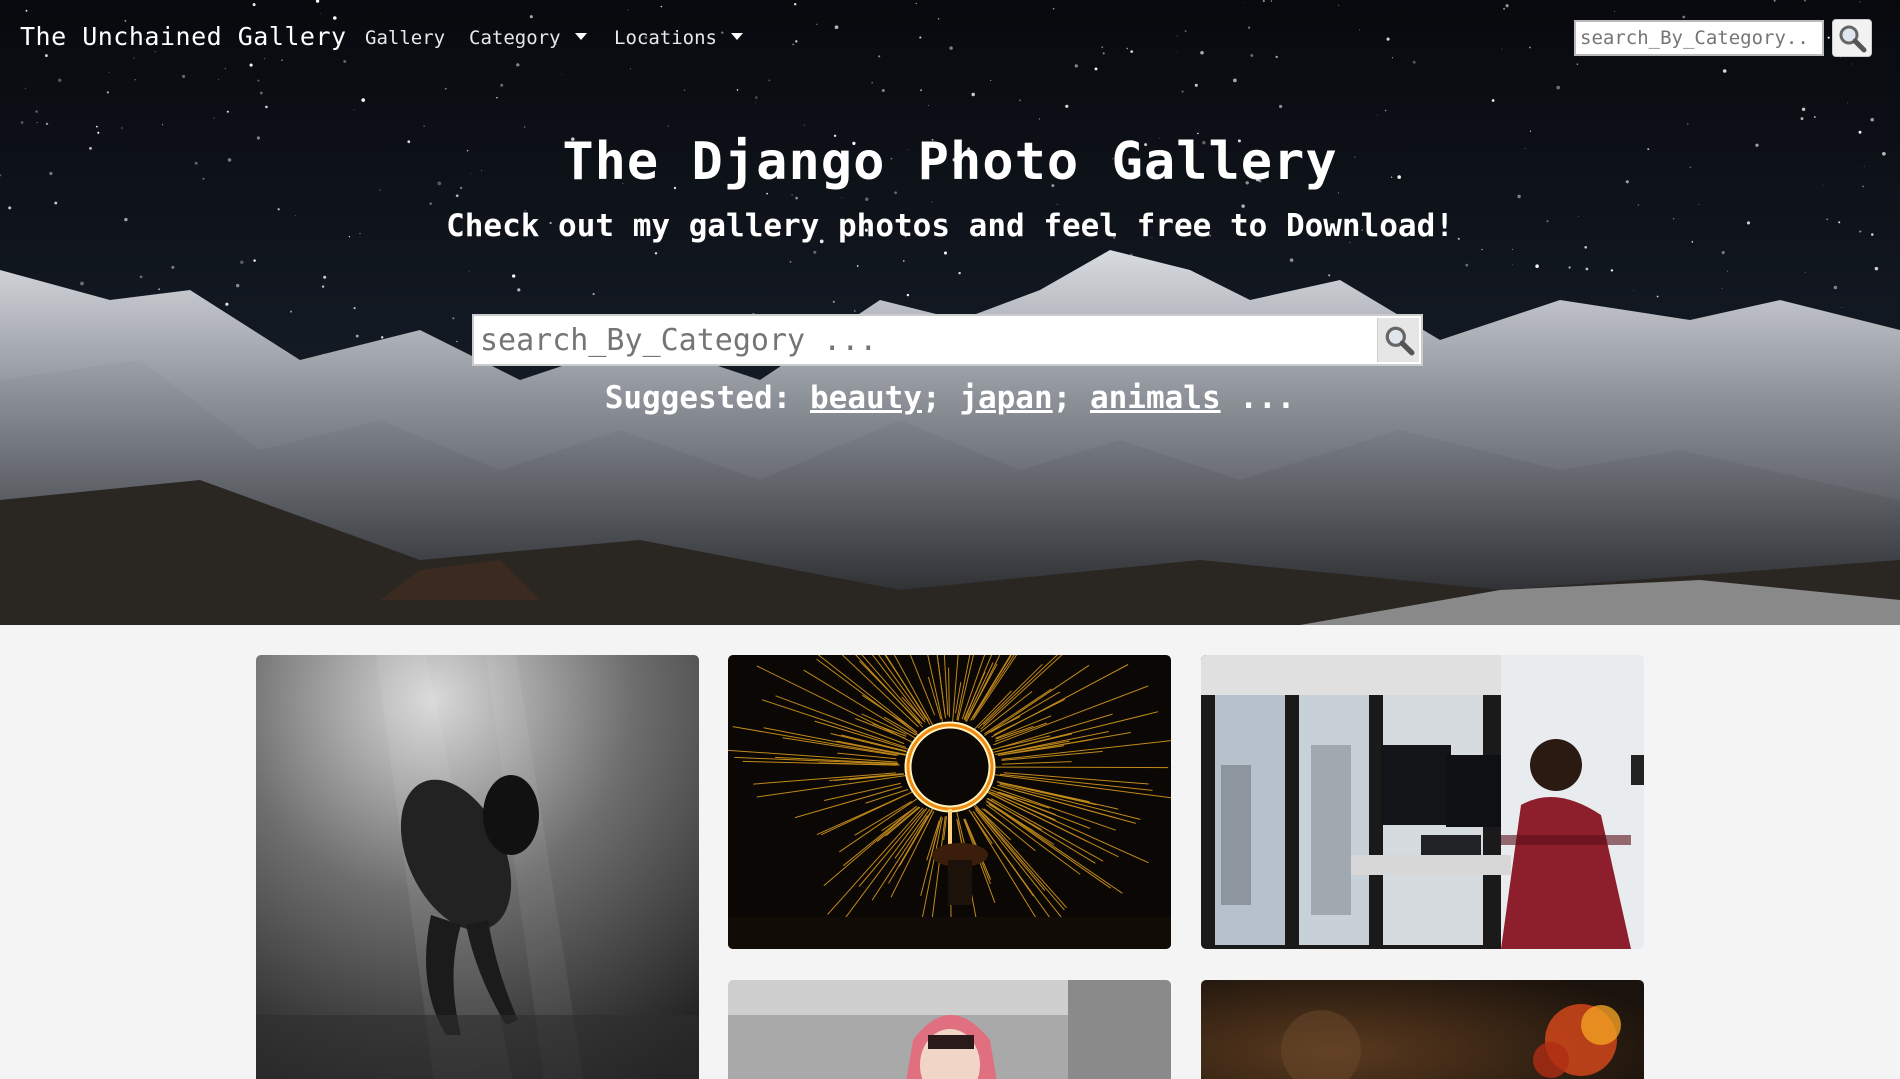  I want to click on photo-steel-wool-fire, so click(949, 802).